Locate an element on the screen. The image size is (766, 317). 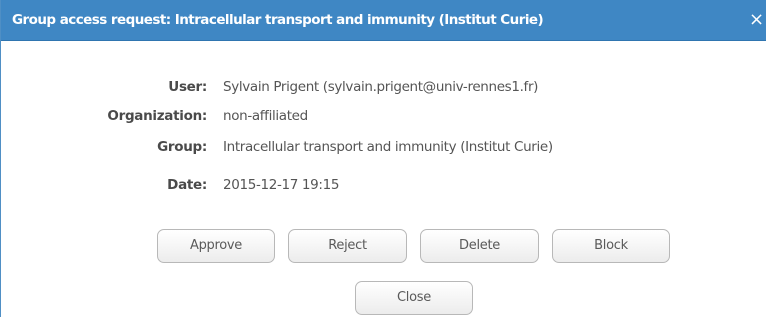
date-label: Date: is located at coordinates (187, 185).